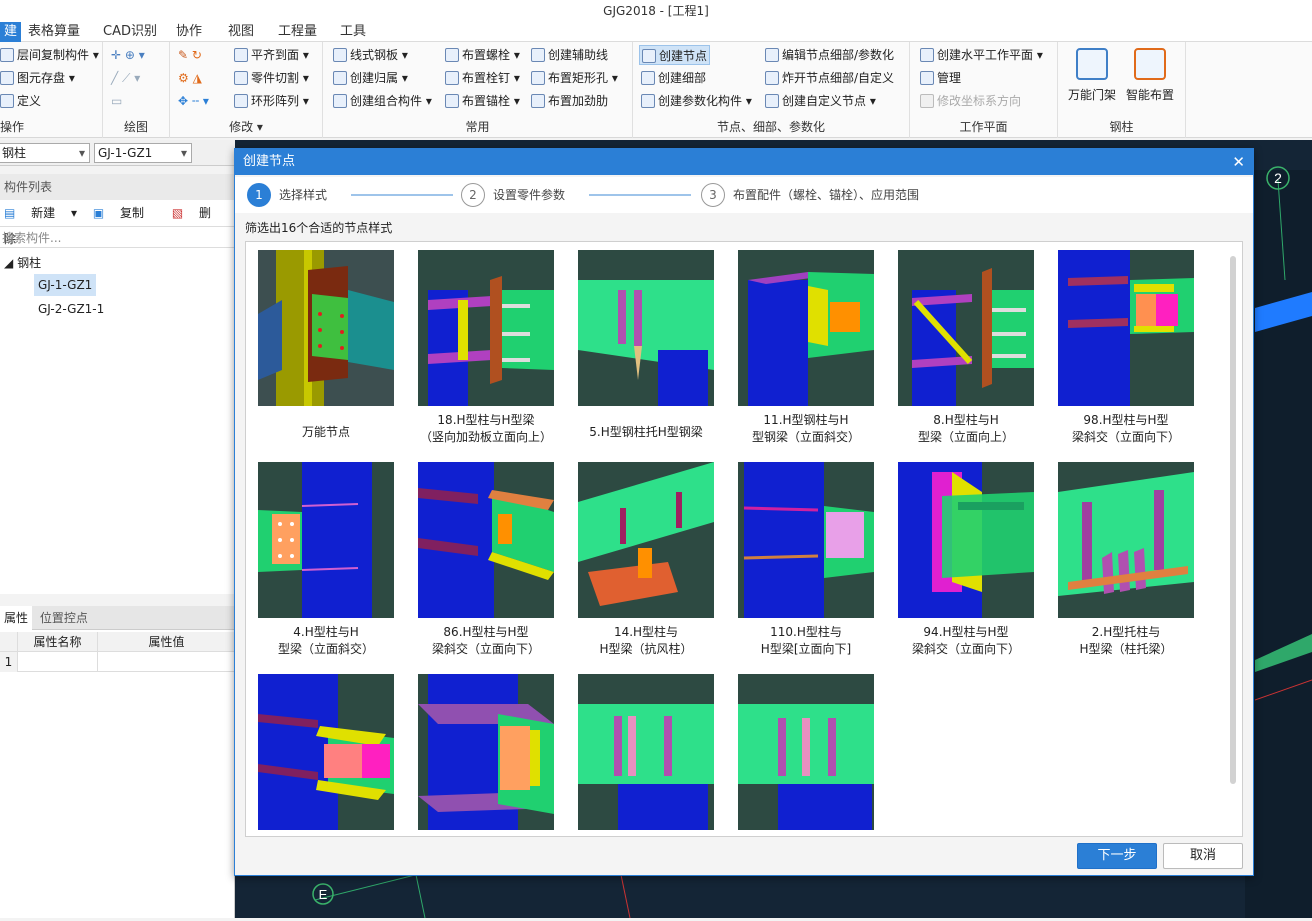 The image size is (1312, 921). I want to click on selector-bar: 钢柱 GJ-1-GZ1, so click(117, 153).